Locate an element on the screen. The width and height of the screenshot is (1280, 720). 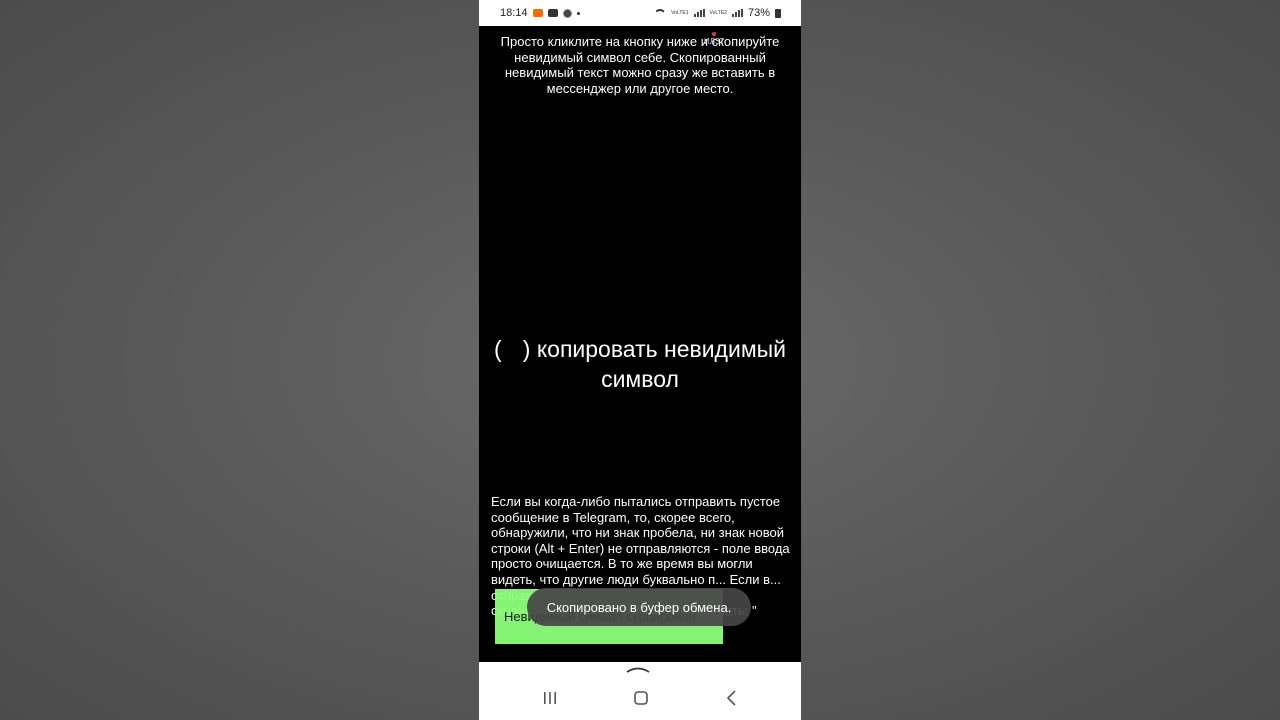
wifi-icon is located at coordinates (660, 13).